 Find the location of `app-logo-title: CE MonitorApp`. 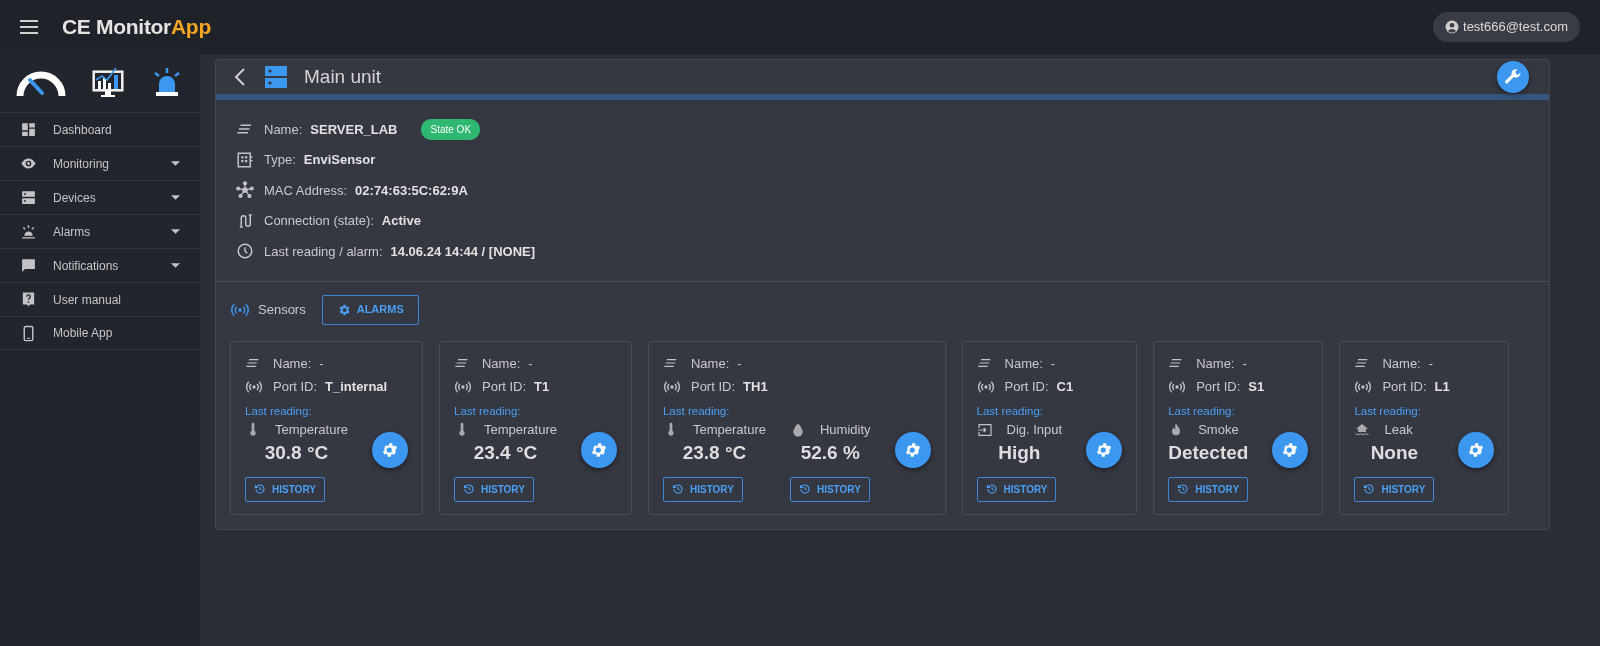

app-logo-title: CE MonitorApp is located at coordinates (136, 27).